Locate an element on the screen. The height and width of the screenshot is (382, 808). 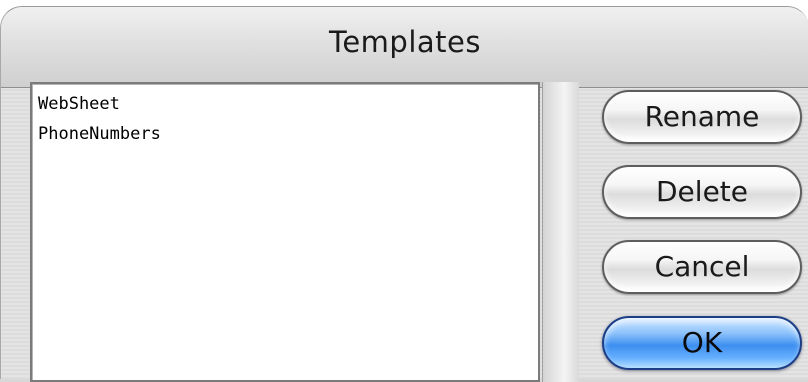
rename-button: Rename is located at coordinates (702, 117).